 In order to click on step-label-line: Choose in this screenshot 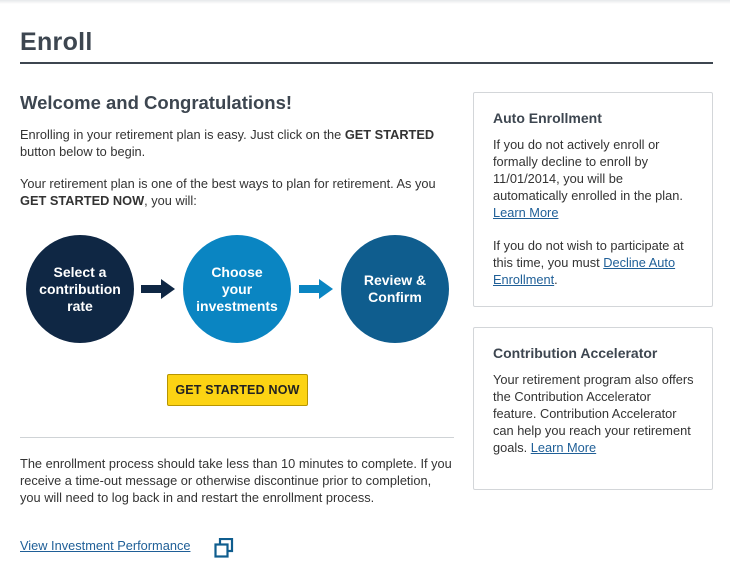, I will do `click(237, 271)`.